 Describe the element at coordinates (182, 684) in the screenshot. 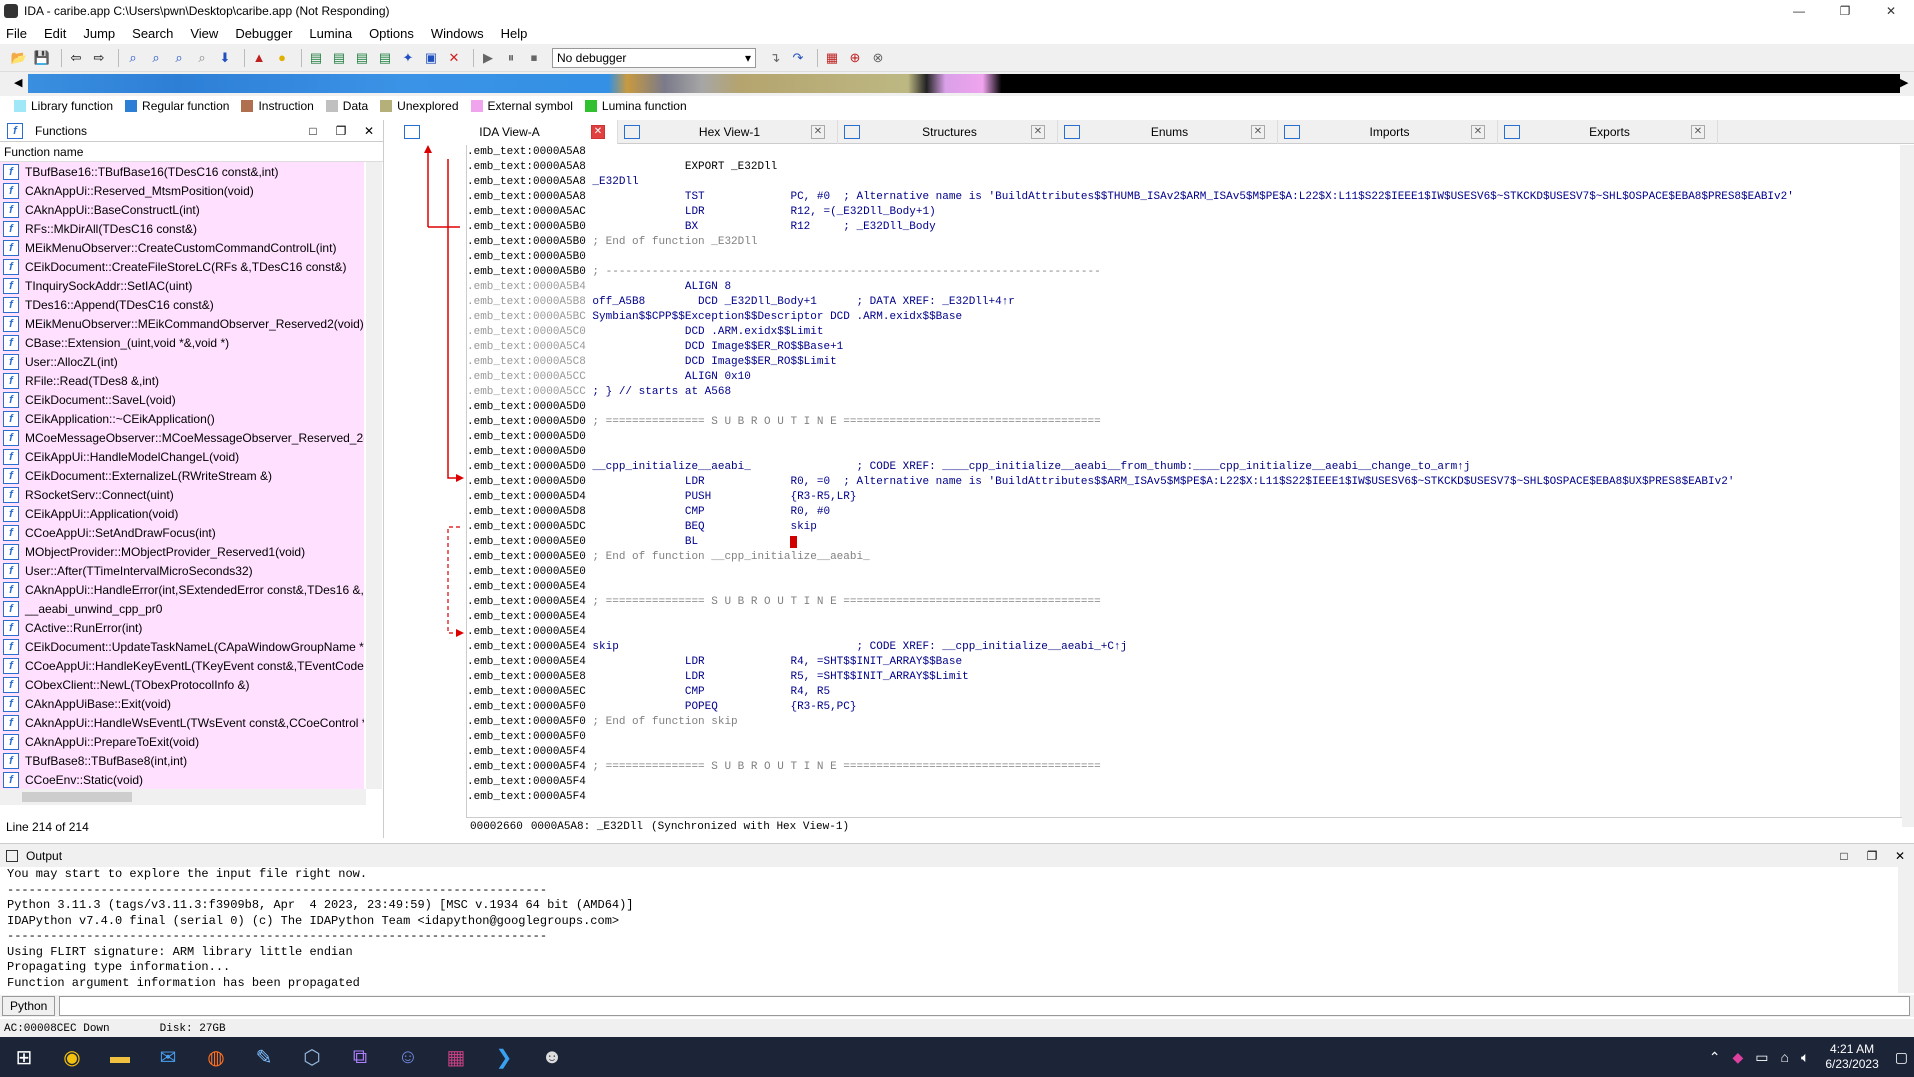

I see `function-list-item: f CObexClient::NewL(TObexProtocolInfo &)` at that location.